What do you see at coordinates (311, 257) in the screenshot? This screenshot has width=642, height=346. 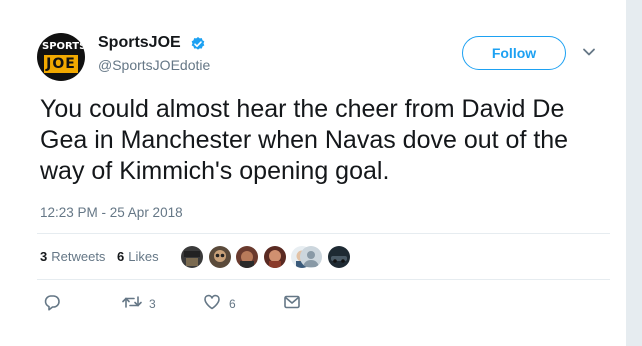 I see `default-avatar-icon` at bounding box center [311, 257].